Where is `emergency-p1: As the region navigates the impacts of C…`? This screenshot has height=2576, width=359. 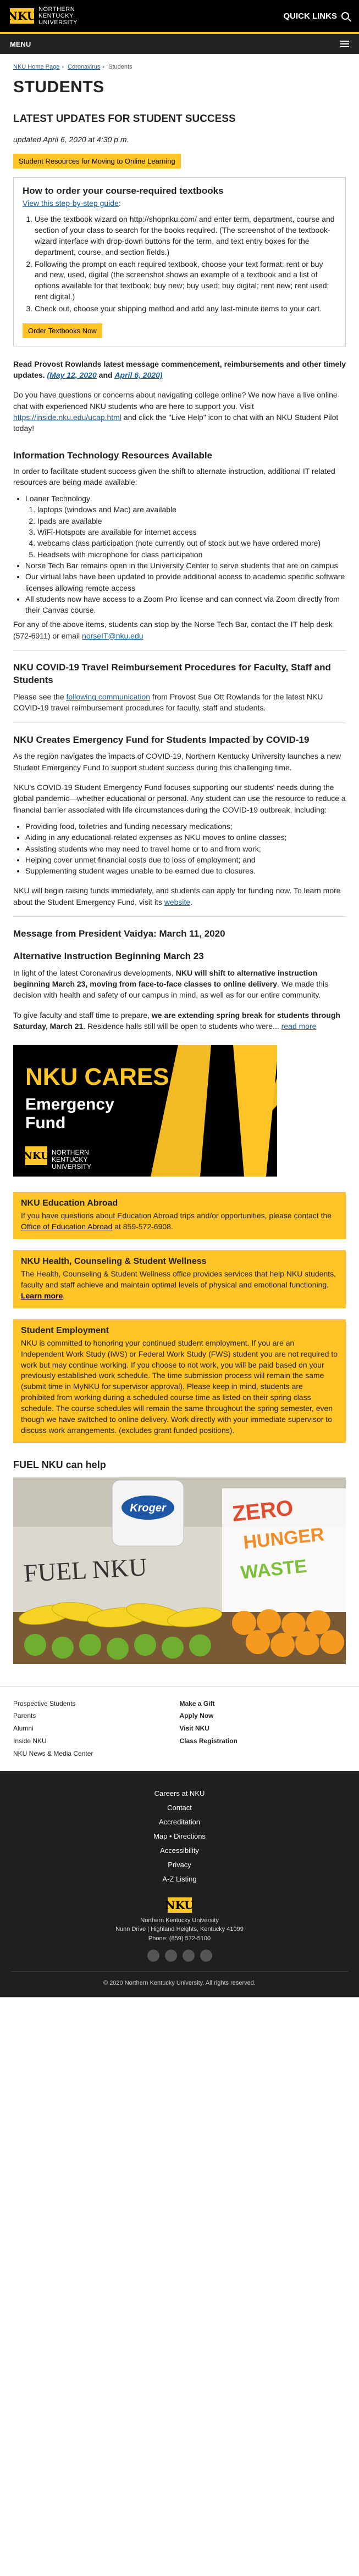 emergency-p1: As the region navigates the impacts of C… is located at coordinates (177, 762).